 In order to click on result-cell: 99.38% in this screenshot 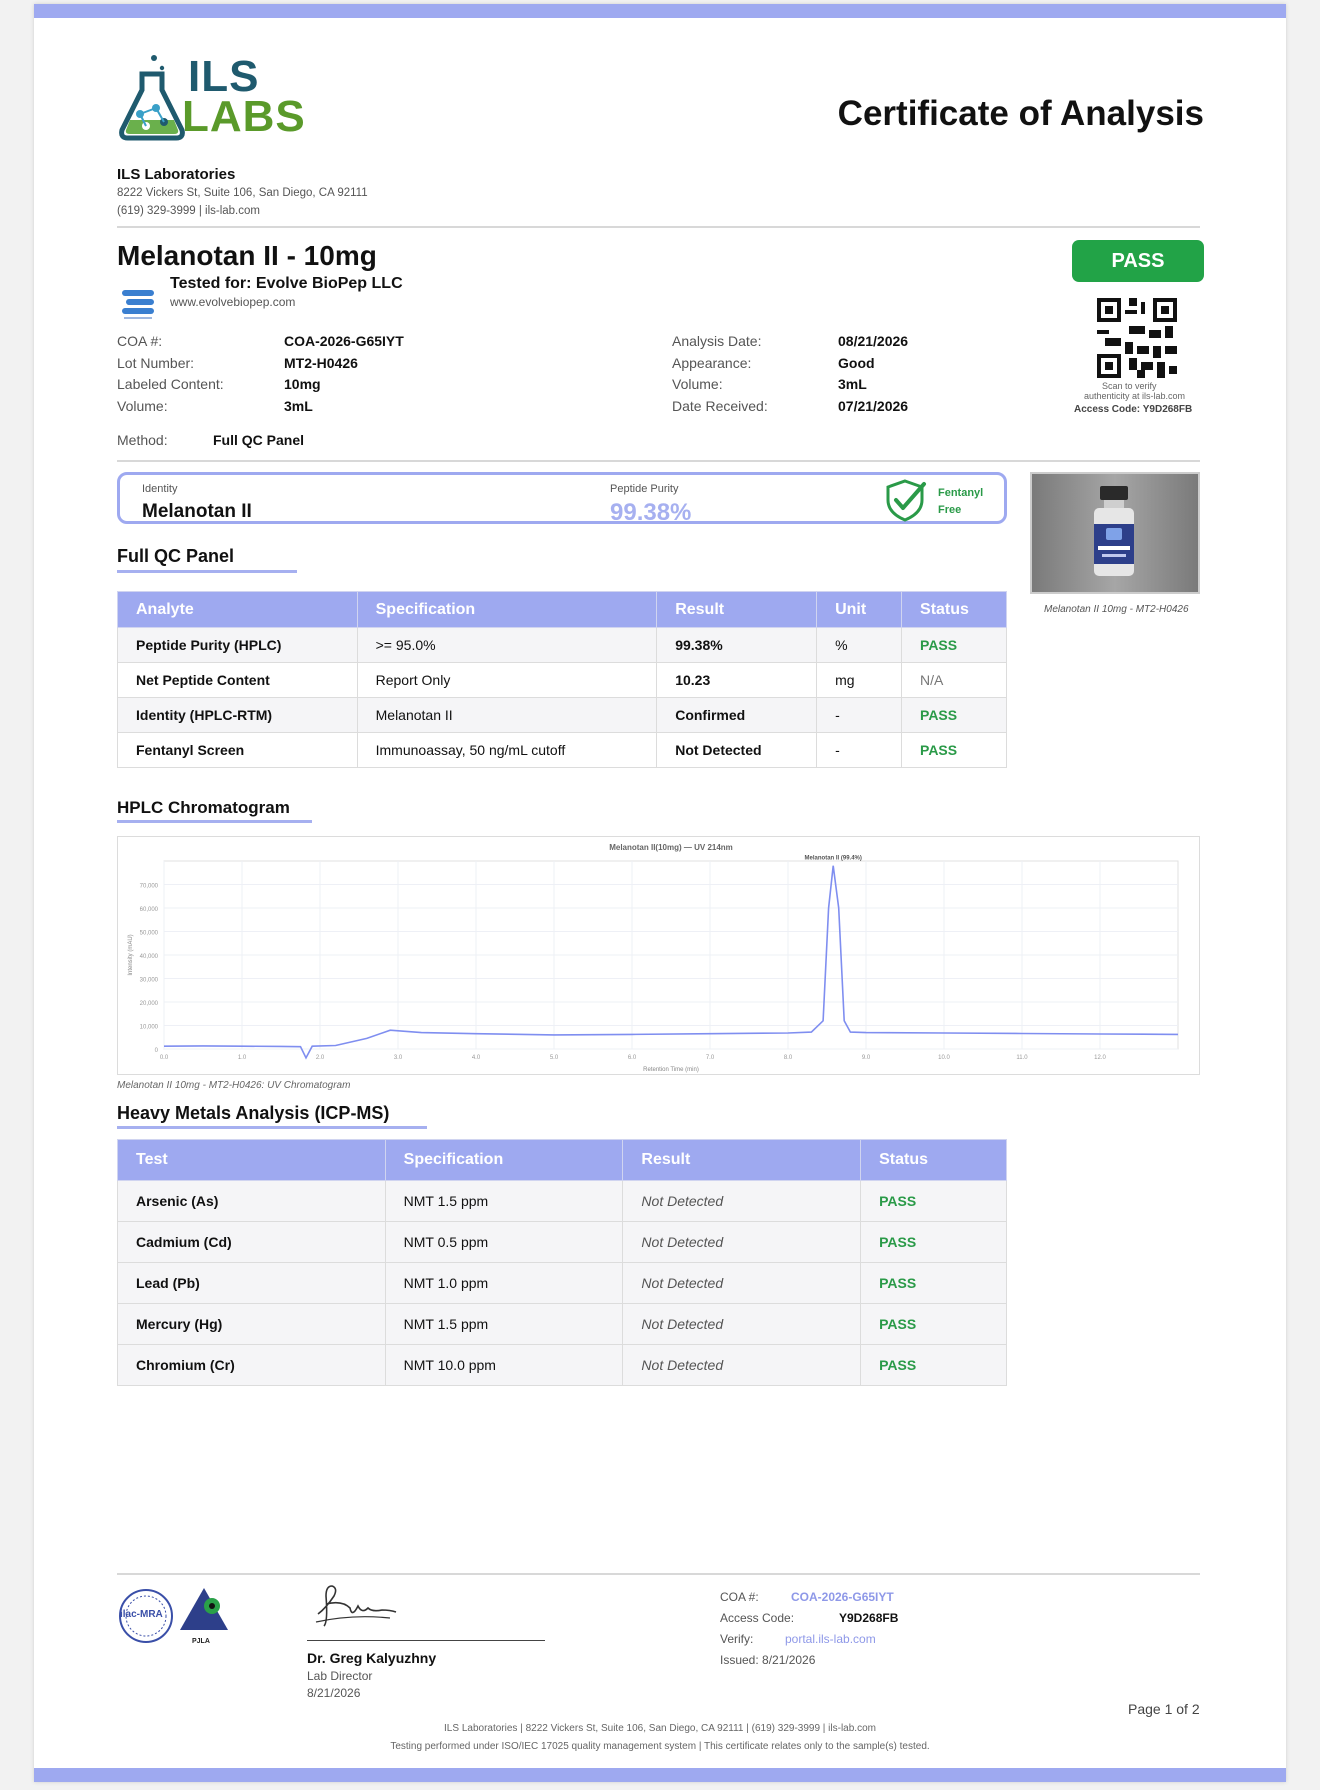, I will do `click(737, 645)`.